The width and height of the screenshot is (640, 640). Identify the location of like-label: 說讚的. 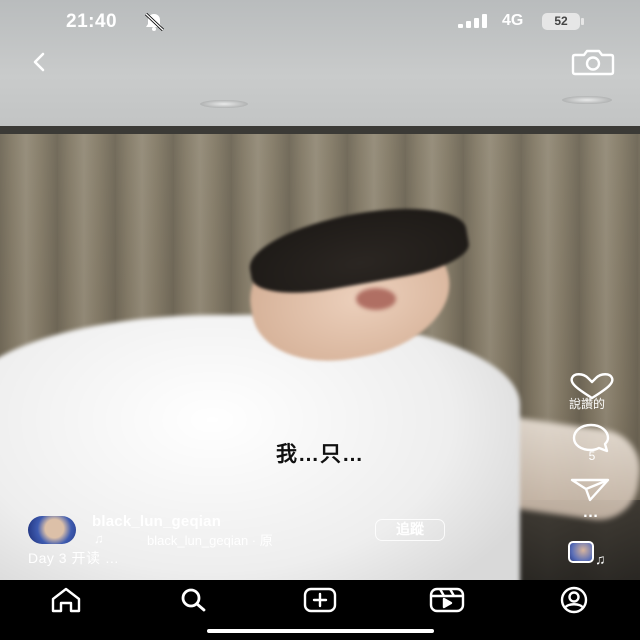
(604, 403).